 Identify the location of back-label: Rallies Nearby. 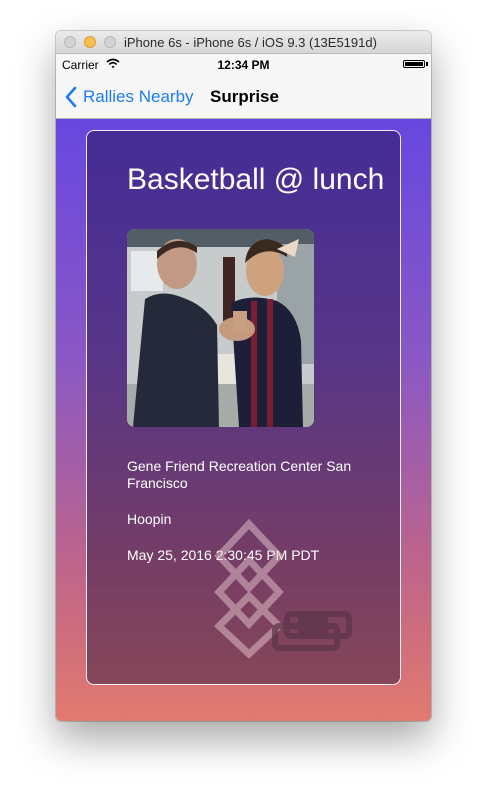
(138, 96).